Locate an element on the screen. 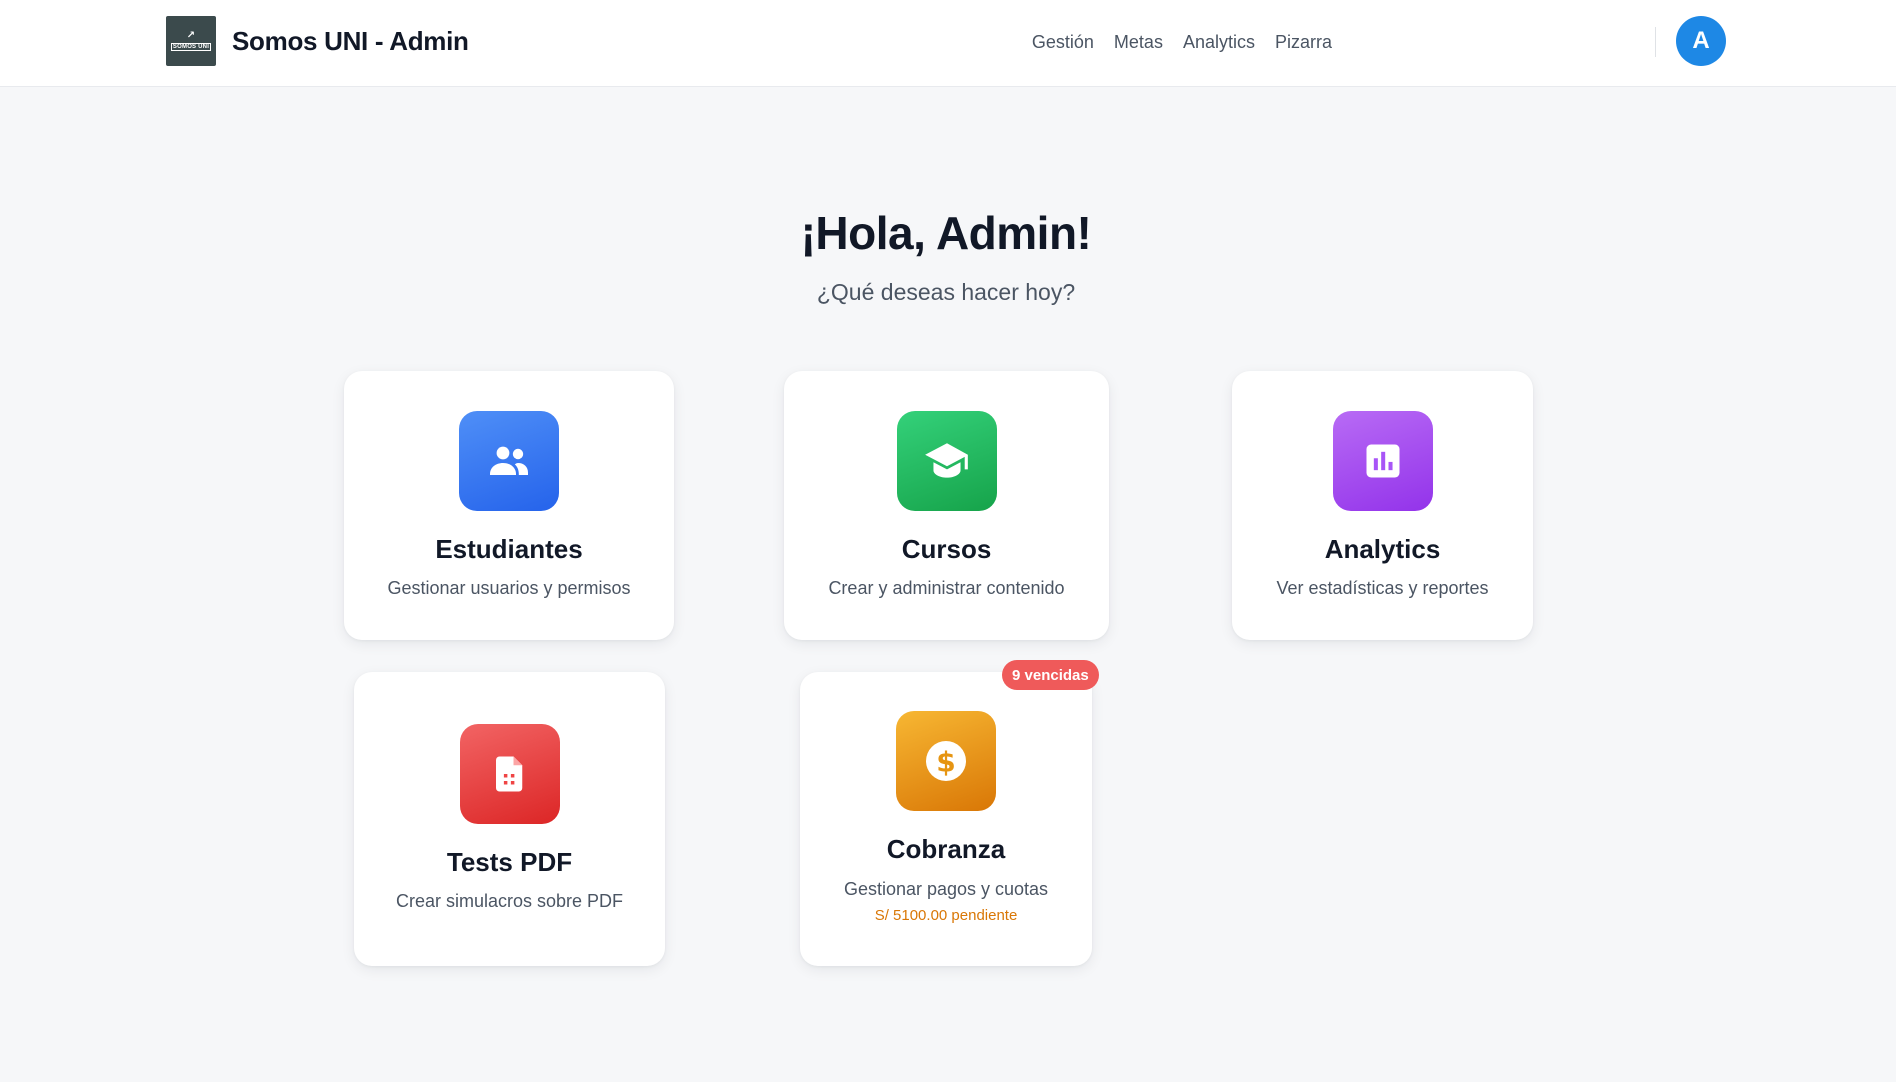 Image resolution: width=1896 pixels, height=1082 pixels. main-nav: Gestión Metas Analytics Pizarra is located at coordinates (1172, 42).